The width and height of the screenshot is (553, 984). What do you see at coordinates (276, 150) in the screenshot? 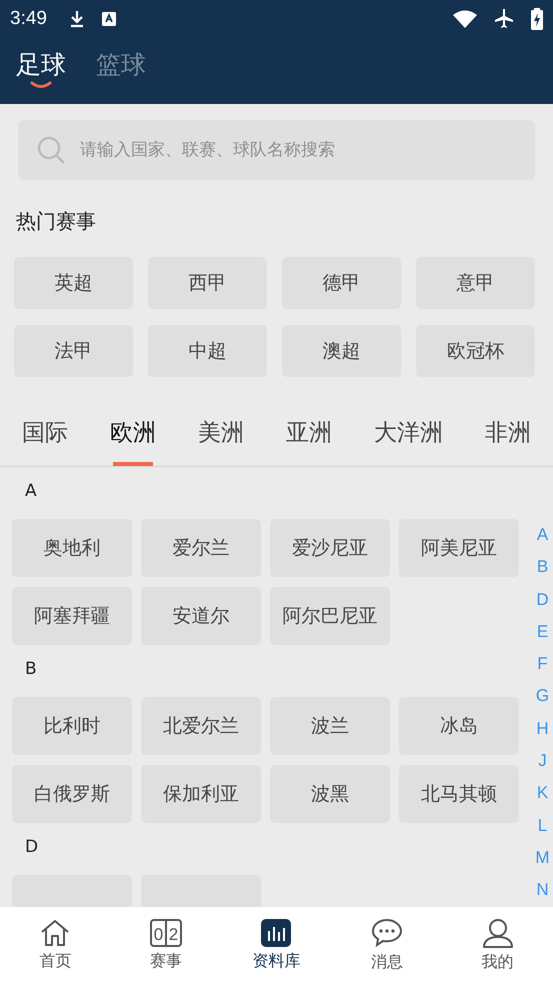
I see `search-field: 请输入国家、联赛、球队名称搜索` at bounding box center [276, 150].